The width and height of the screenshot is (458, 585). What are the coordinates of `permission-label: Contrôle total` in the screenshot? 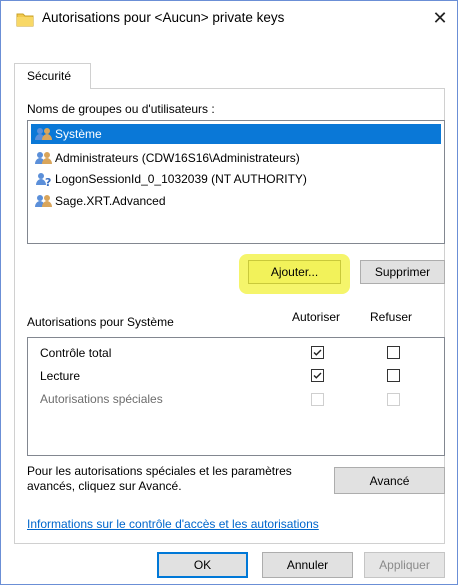 It's located at (76, 353).